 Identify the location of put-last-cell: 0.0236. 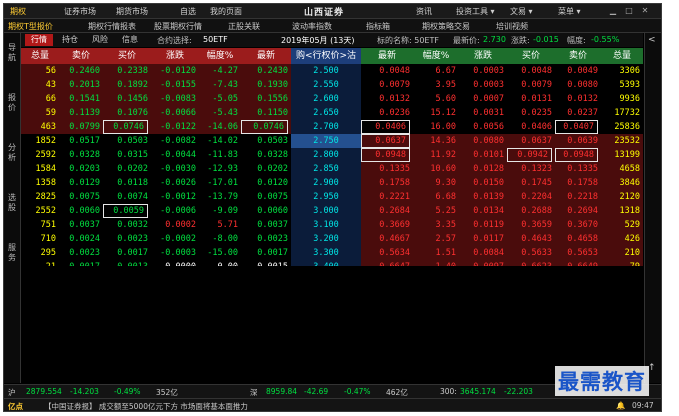
(387, 113).